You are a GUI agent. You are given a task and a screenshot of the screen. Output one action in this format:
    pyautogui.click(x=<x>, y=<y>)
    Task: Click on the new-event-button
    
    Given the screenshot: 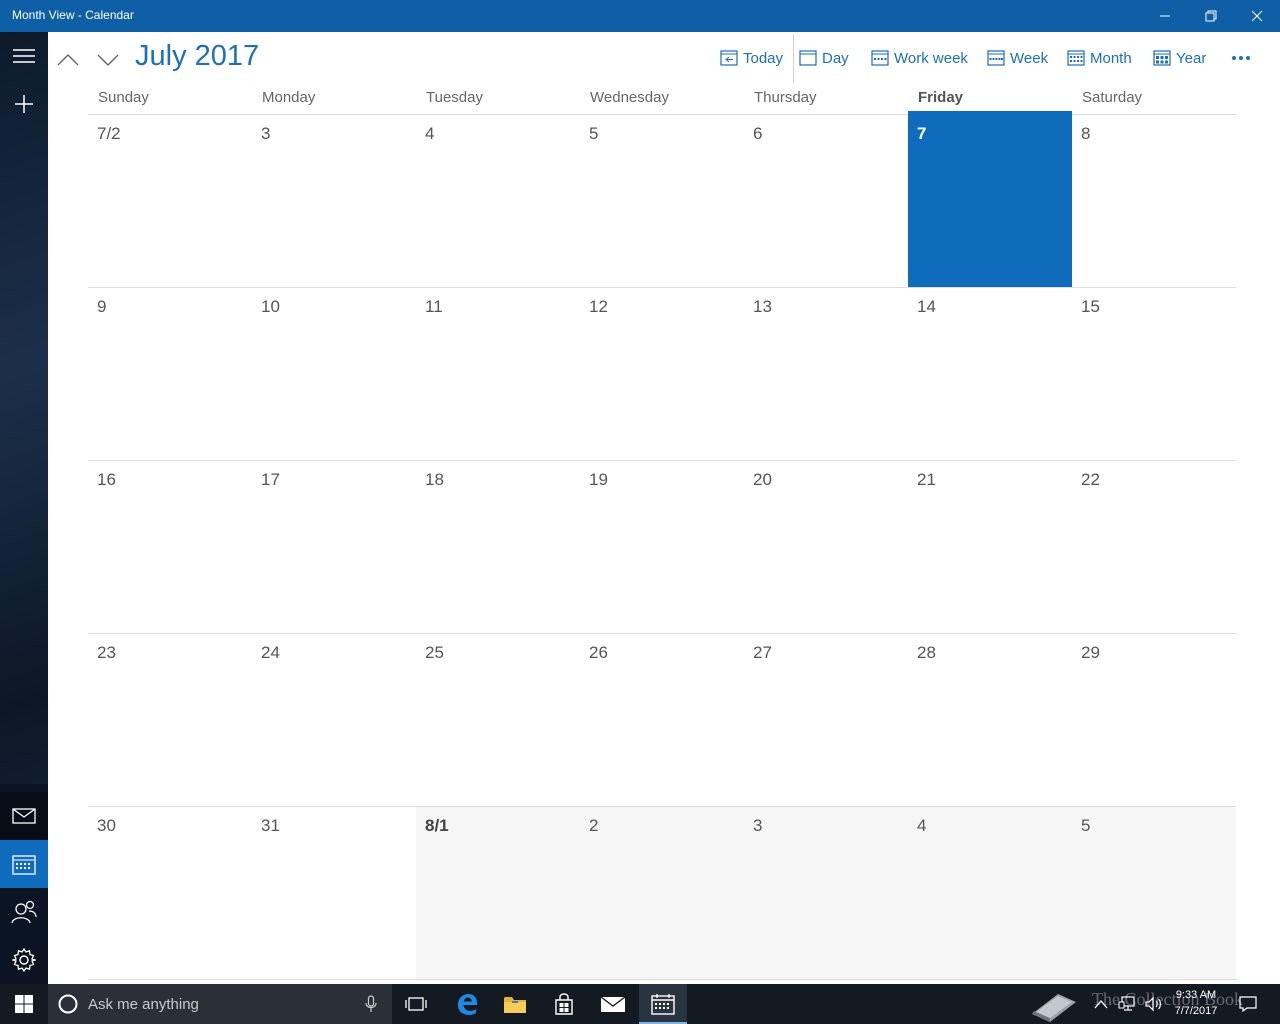 What is the action you would take?
    pyautogui.click(x=24, y=104)
    